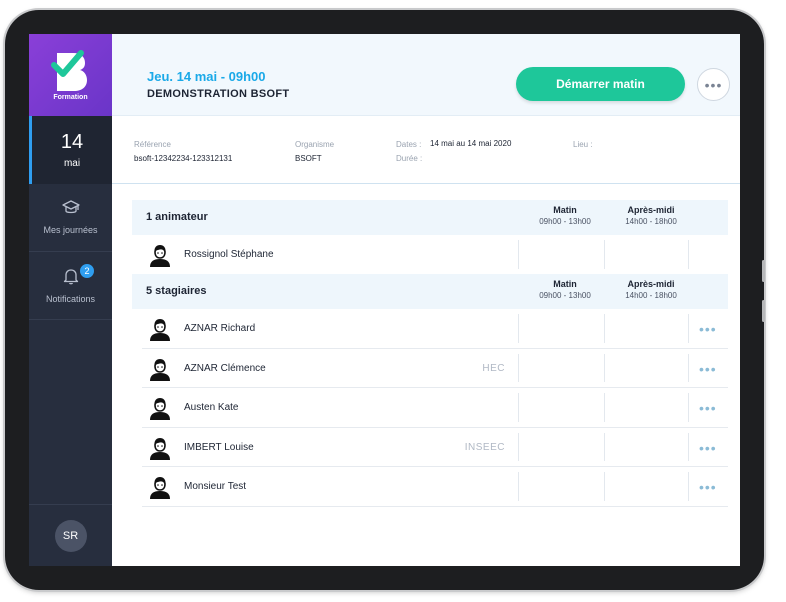  What do you see at coordinates (177, 217) in the screenshot?
I see `section-title: 1 animateur` at bounding box center [177, 217].